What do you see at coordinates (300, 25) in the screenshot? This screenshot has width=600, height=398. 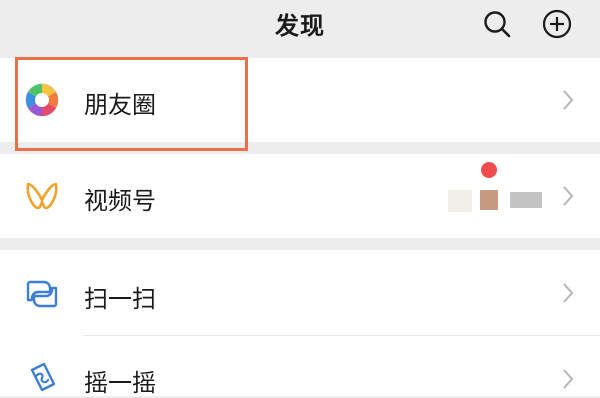 I see `header-bar: 发现` at bounding box center [300, 25].